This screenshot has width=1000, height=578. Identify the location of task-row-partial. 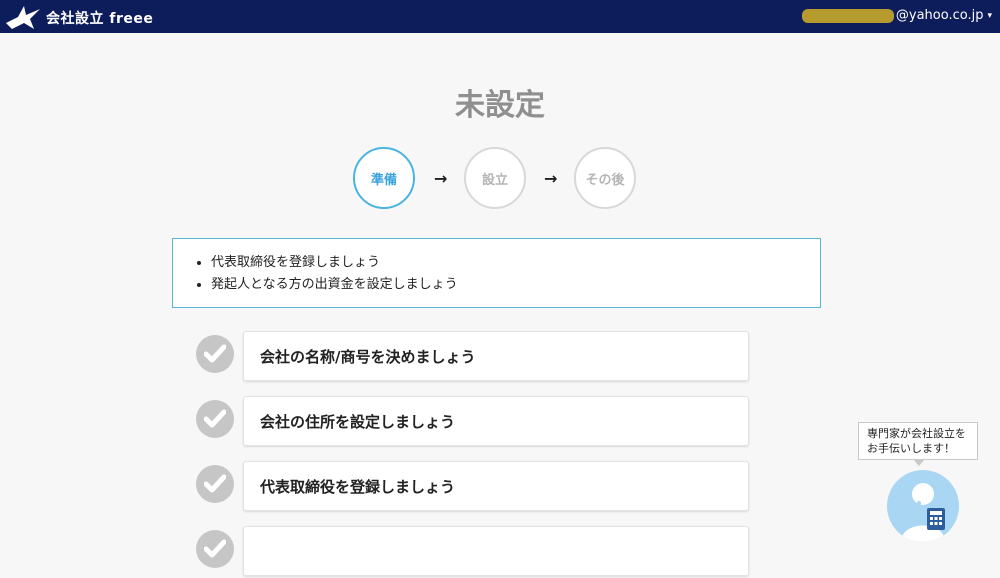
(476, 552).